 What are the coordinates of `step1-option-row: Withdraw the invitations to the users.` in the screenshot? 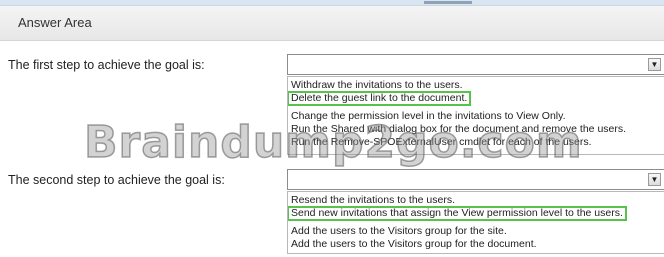 It's located at (476, 85).